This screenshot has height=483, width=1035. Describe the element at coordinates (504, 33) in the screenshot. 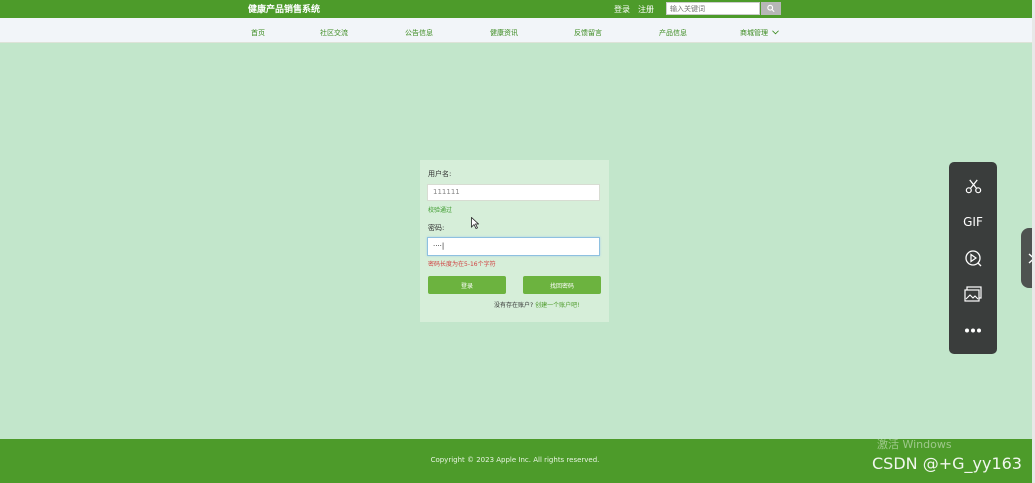

I see `nav-item-health-news: 健康资讯` at that location.